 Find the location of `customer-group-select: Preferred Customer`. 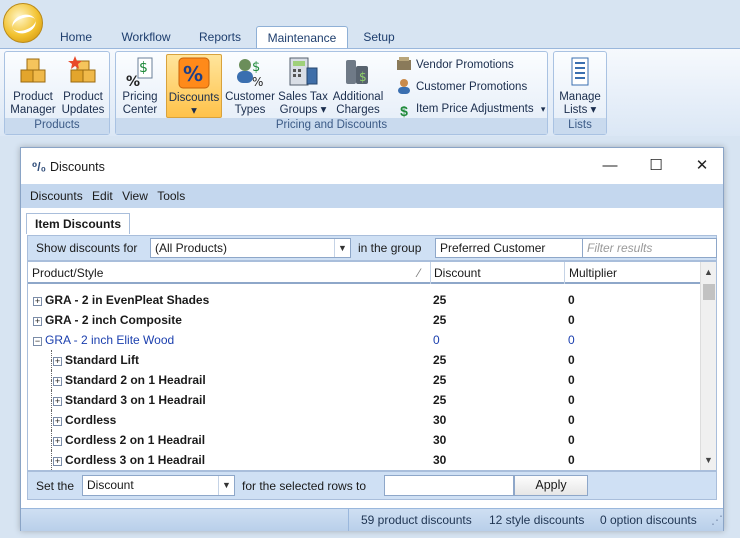

customer-group-select: Preferred Customer is located at coordinates (509, 248).